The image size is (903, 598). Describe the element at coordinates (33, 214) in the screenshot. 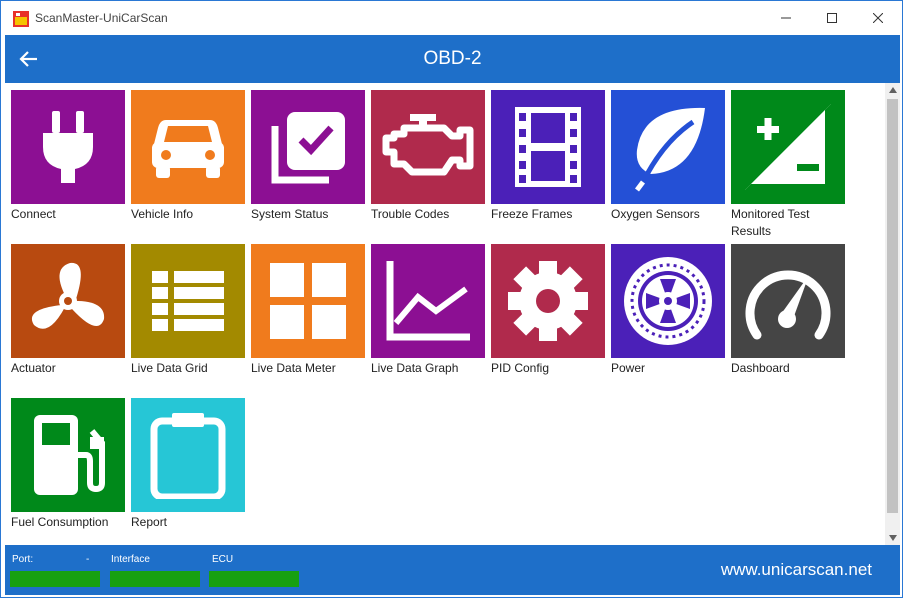

I see `tile-label: Connect` at that location.